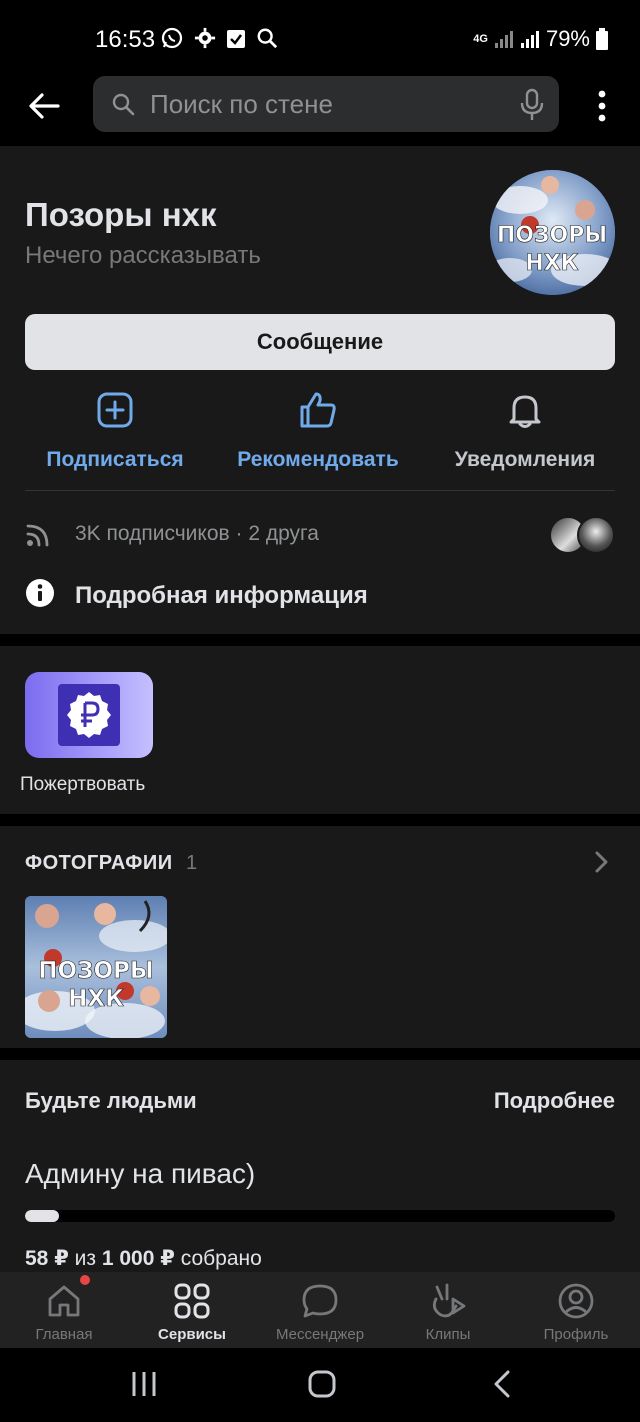 The height and width of the screenshot is (1422, 640). I want to click on settings-gear-icon, so click(205, 38).